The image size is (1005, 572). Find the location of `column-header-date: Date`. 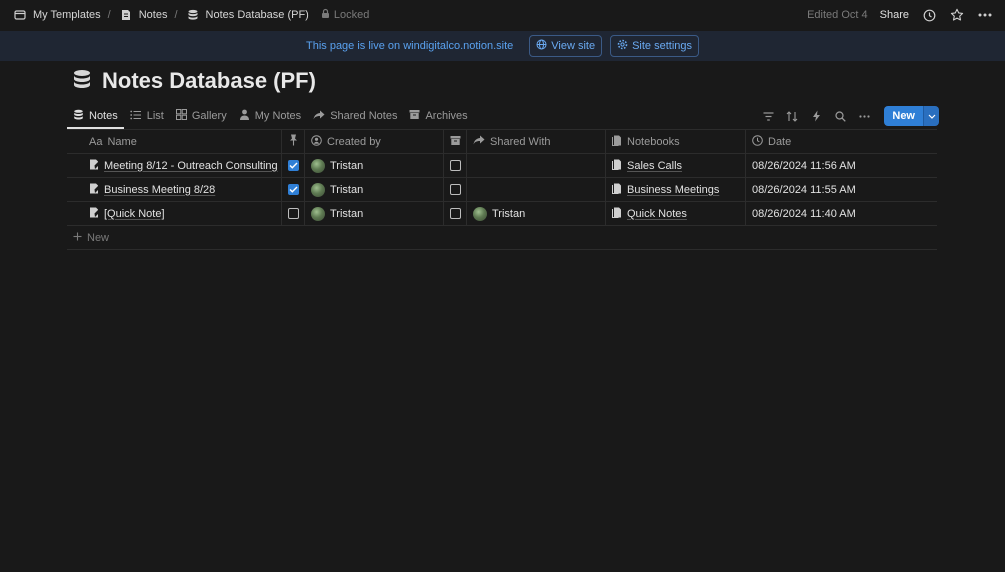

column-header-date: Date is located at coordinates (841, 141).